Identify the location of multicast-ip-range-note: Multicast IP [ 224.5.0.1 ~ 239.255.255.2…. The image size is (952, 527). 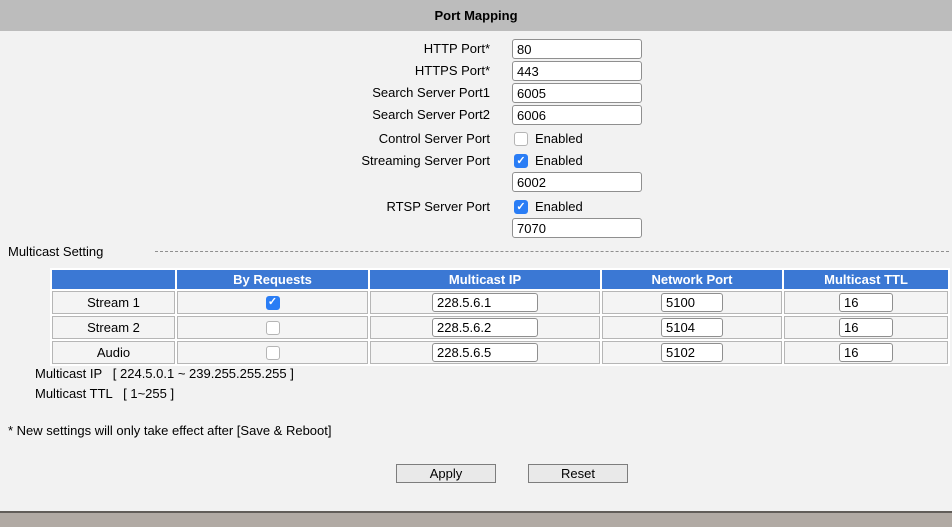
(164, 373).